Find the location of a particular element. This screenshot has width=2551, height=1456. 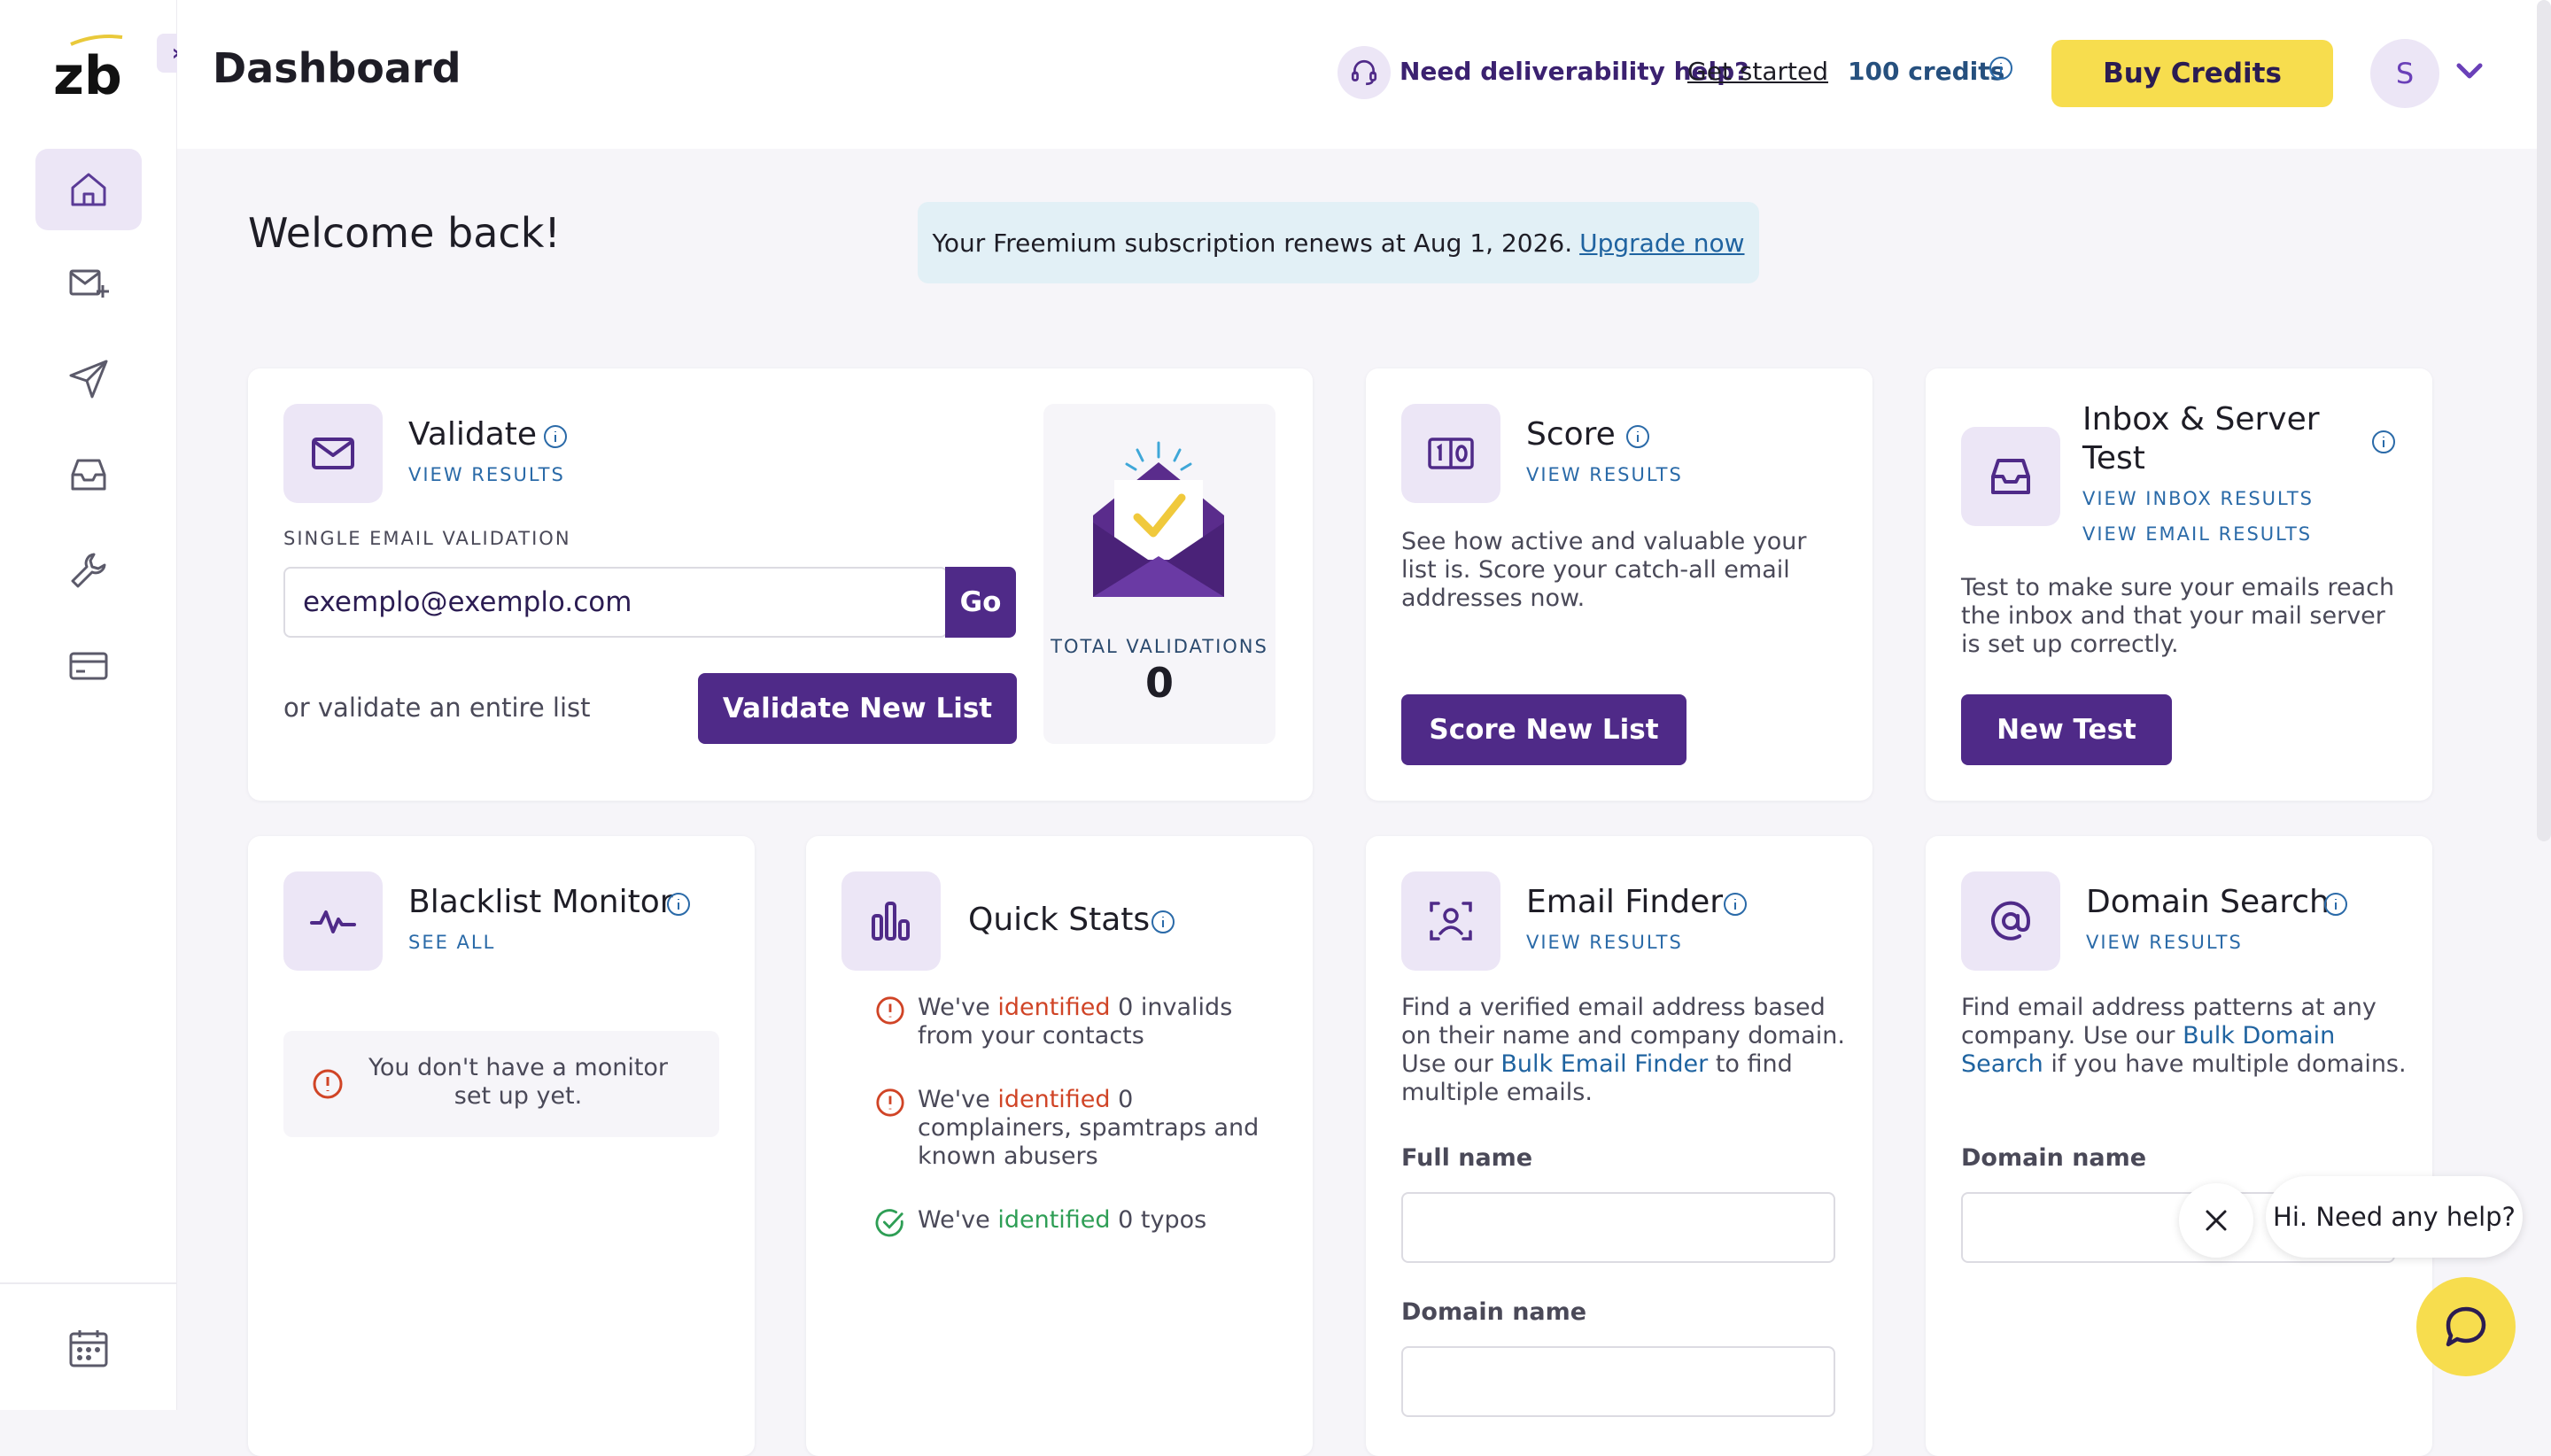

inbox-title-line1: Inbox & Server is located at coordinates (2201, 419).